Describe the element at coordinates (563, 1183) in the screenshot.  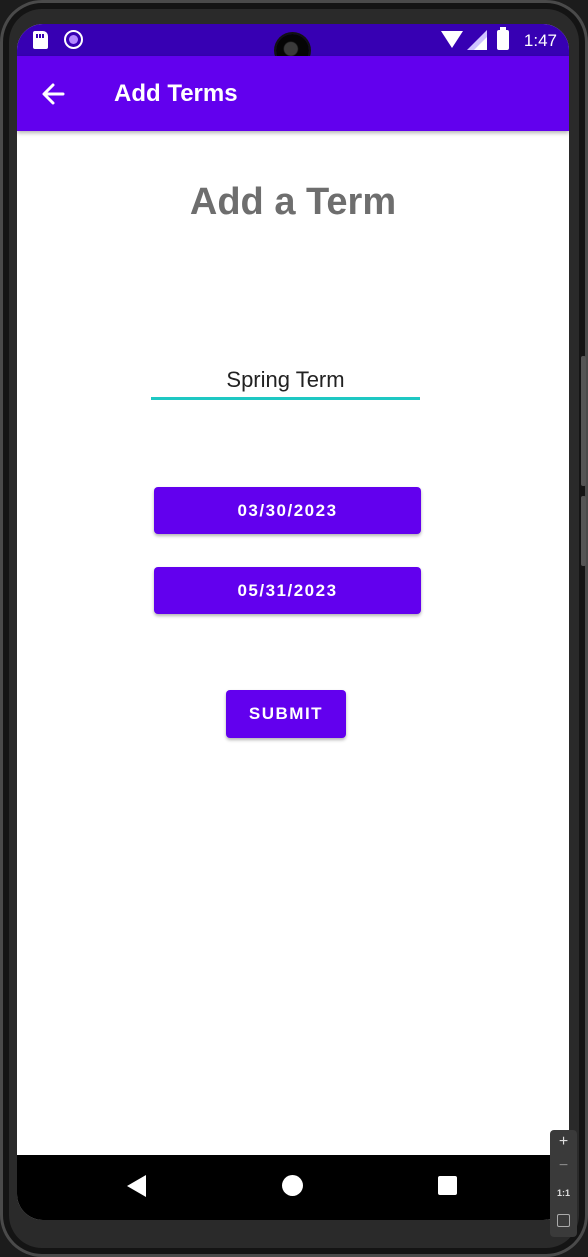
I see `emulator-zoom-panel: + − 1:1` at that location.